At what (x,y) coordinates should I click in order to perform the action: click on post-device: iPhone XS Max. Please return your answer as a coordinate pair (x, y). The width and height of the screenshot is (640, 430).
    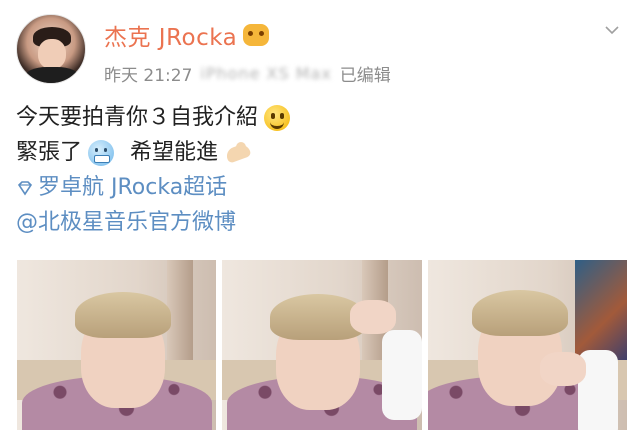
    Looking at the image, I should click on (266, 73).